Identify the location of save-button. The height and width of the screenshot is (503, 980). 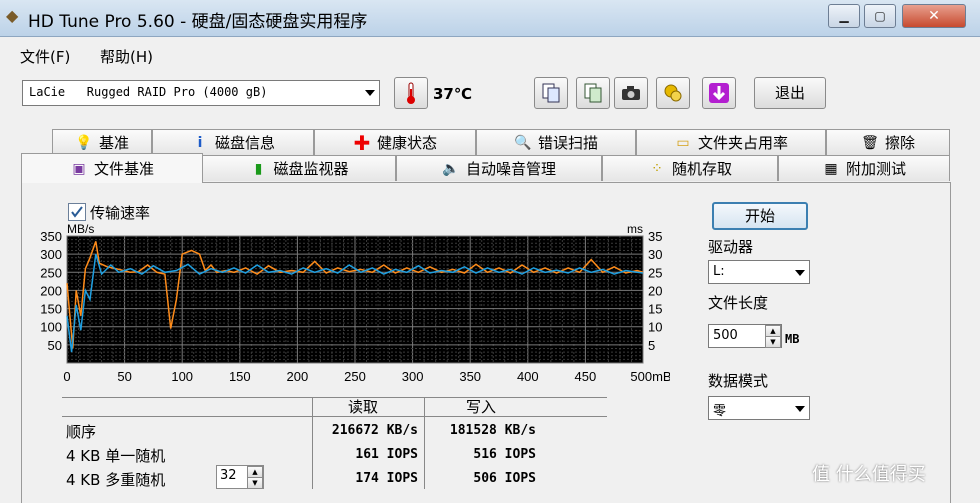
(719, 93).